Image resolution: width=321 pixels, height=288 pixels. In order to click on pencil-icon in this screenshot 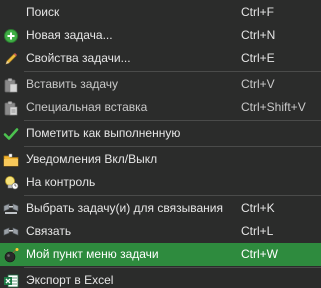, I will do `click(11, 59)`.